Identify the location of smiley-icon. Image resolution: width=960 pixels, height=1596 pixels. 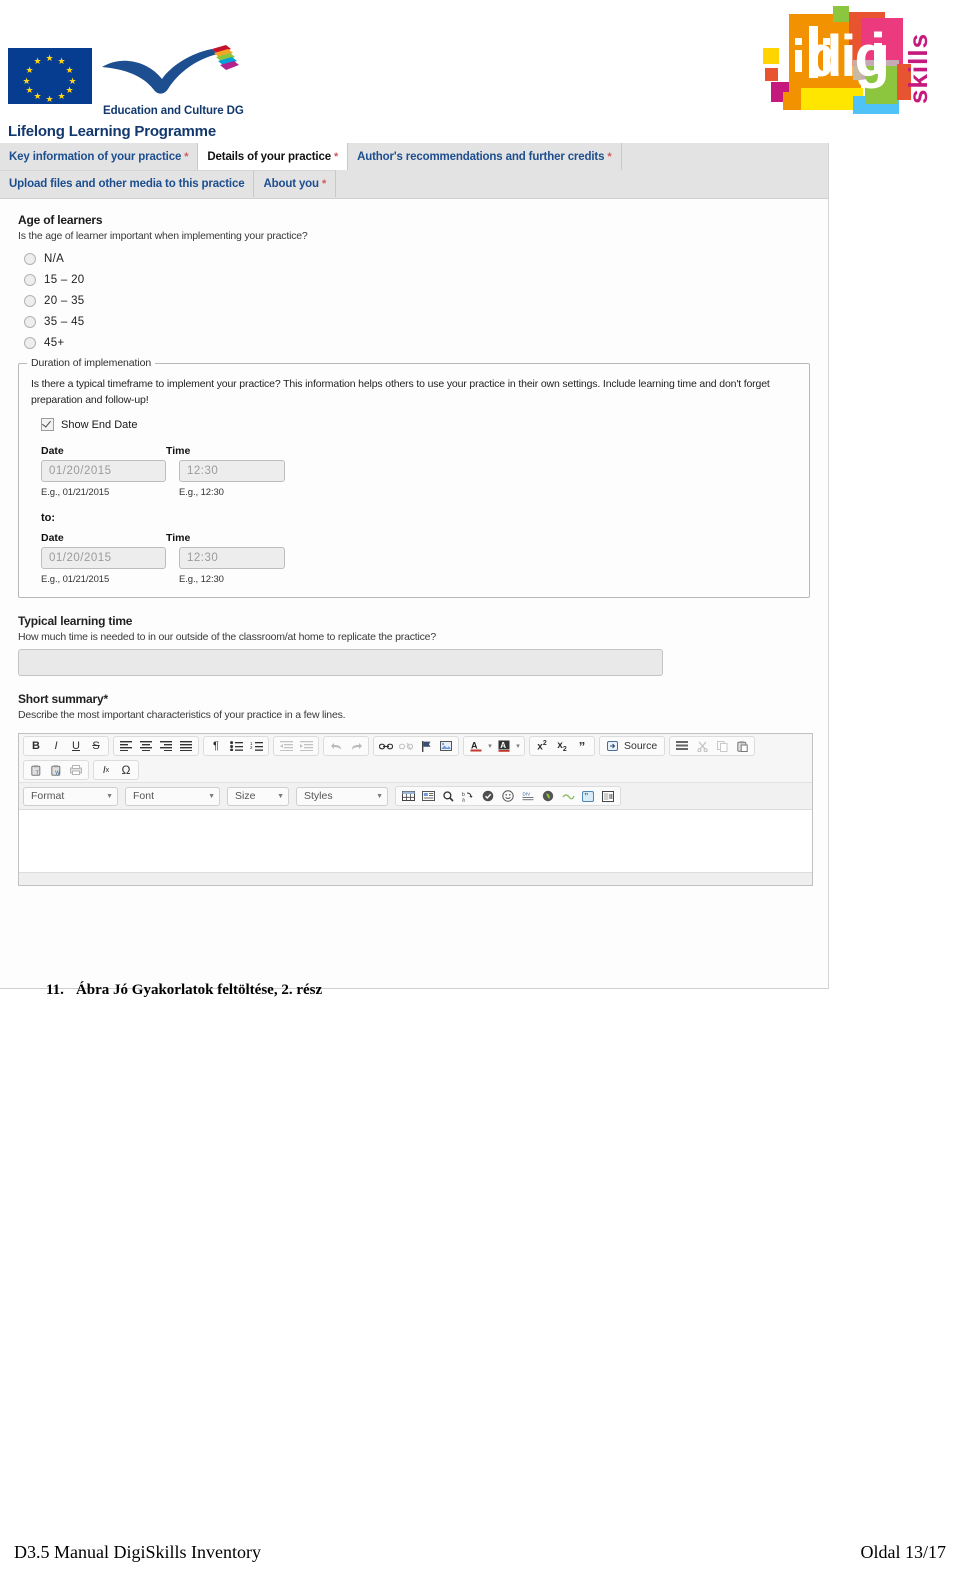
(508, 796).